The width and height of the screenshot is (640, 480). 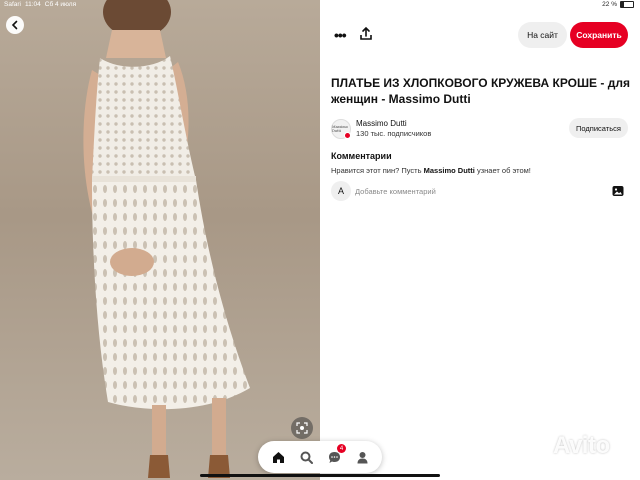 What do you see at coordinates (627, 4) in the screenshot?
I see `battery-icon` at bounding box center [627, 4].